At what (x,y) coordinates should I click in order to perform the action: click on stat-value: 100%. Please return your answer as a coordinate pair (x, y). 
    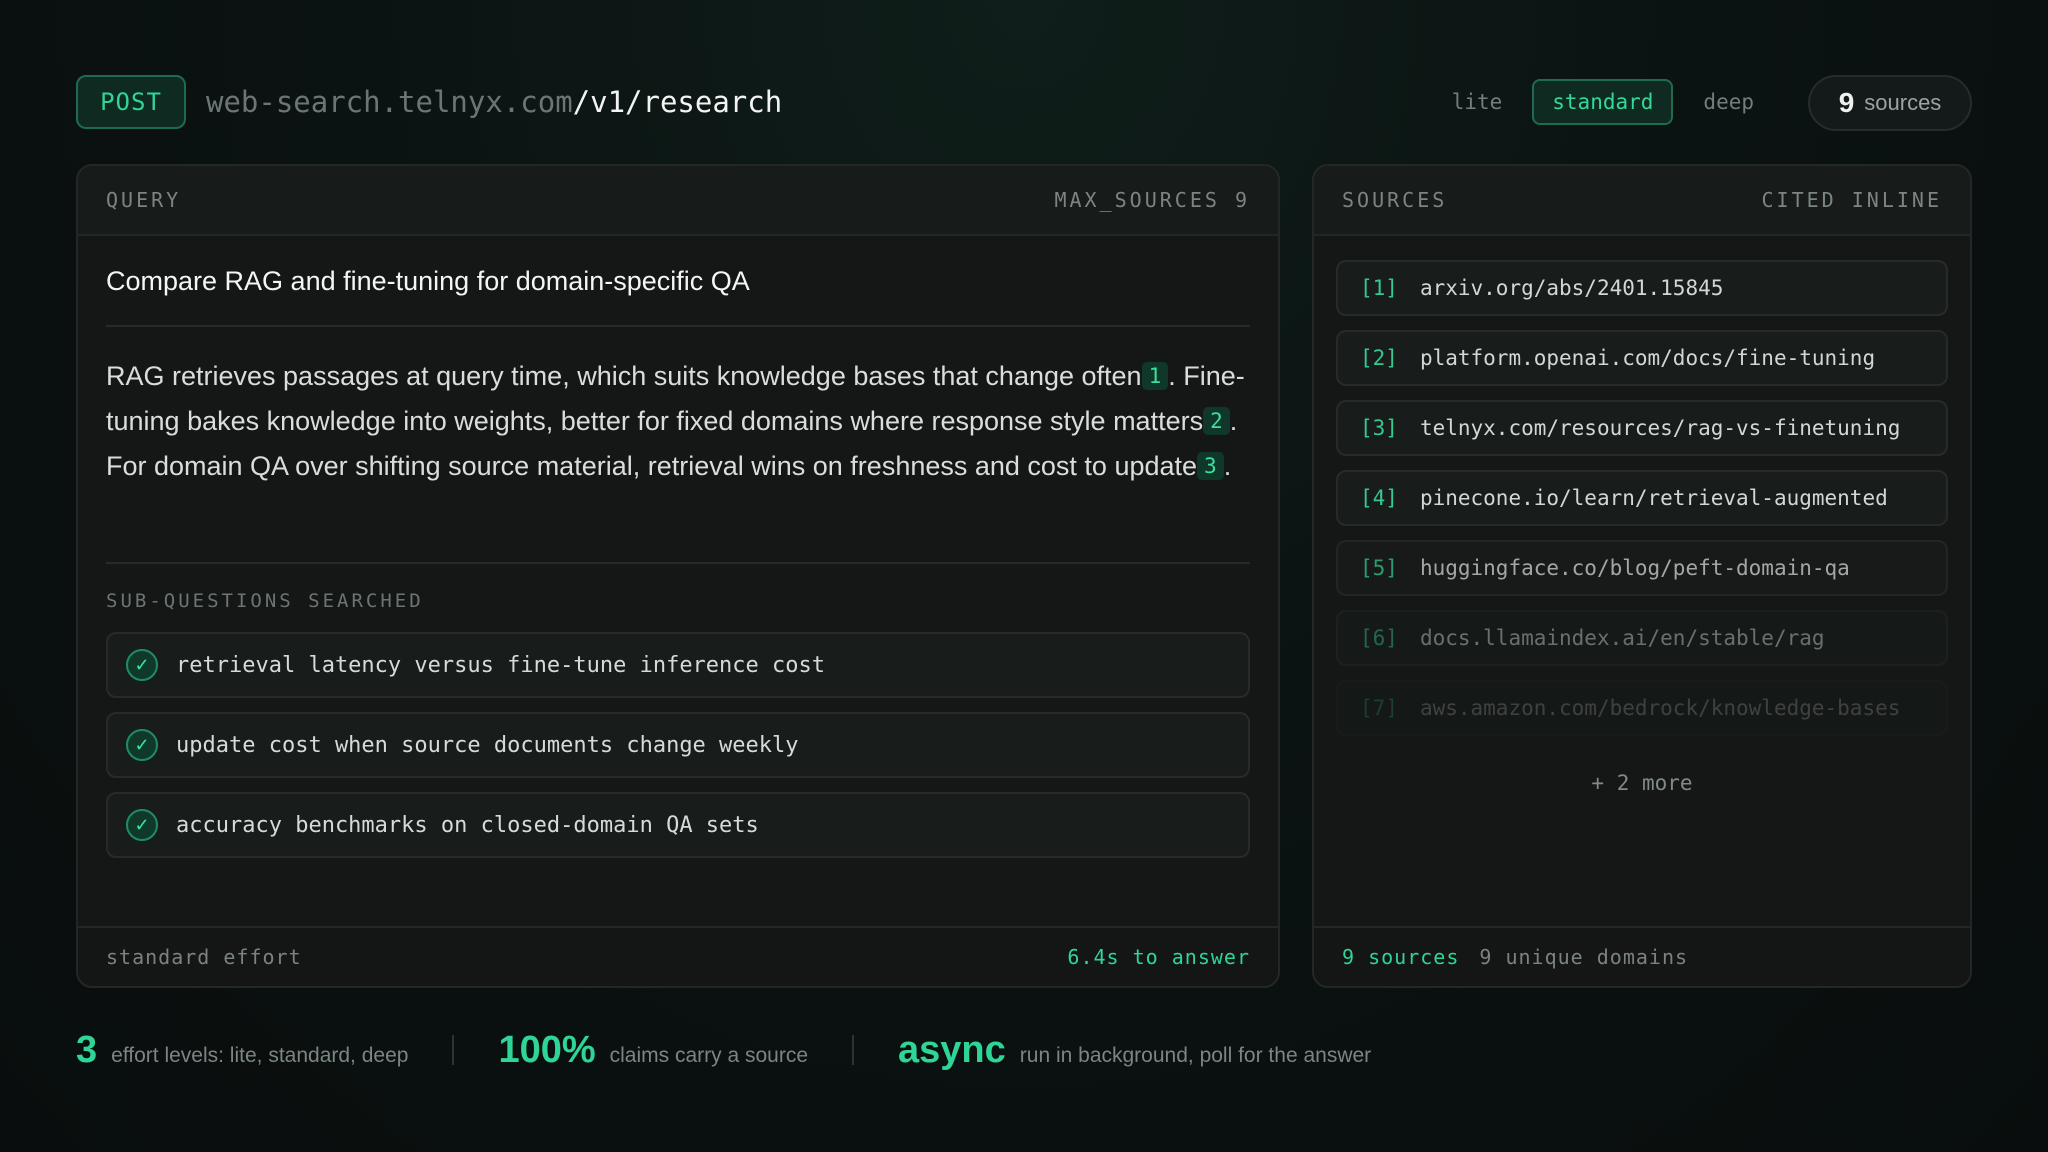
    Looking at the image, I should click on (547, 1049).